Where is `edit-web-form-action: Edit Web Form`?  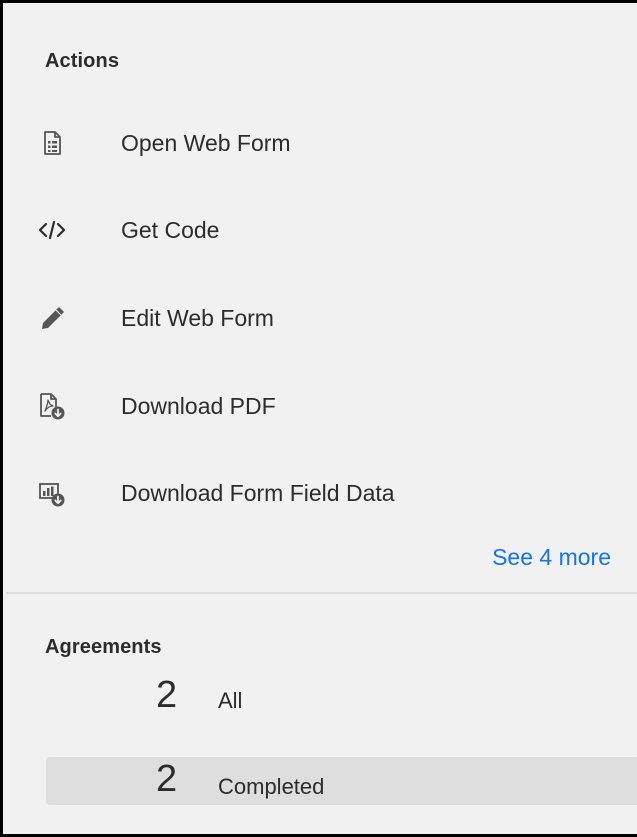
edit-web-form-action: Edit Web Form is located at coordinates (320, 318).